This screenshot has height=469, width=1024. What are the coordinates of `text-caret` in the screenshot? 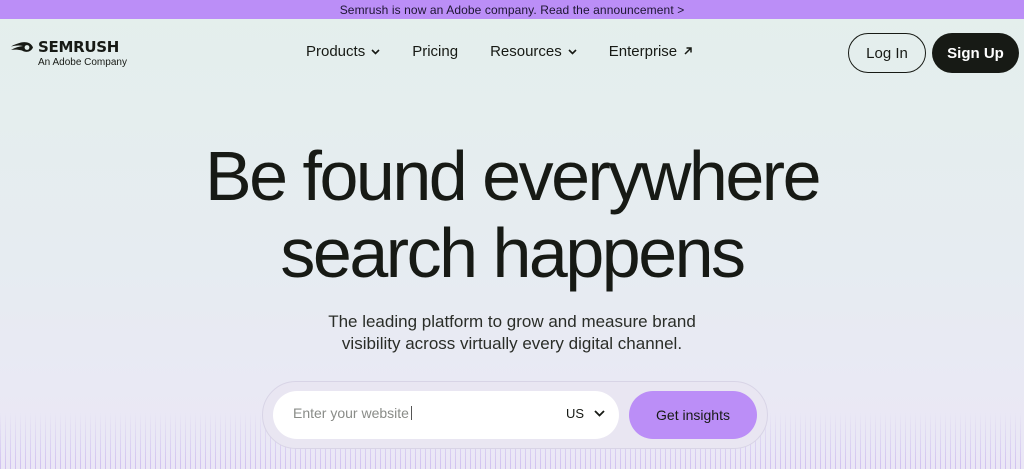 It's located at (411, 413).